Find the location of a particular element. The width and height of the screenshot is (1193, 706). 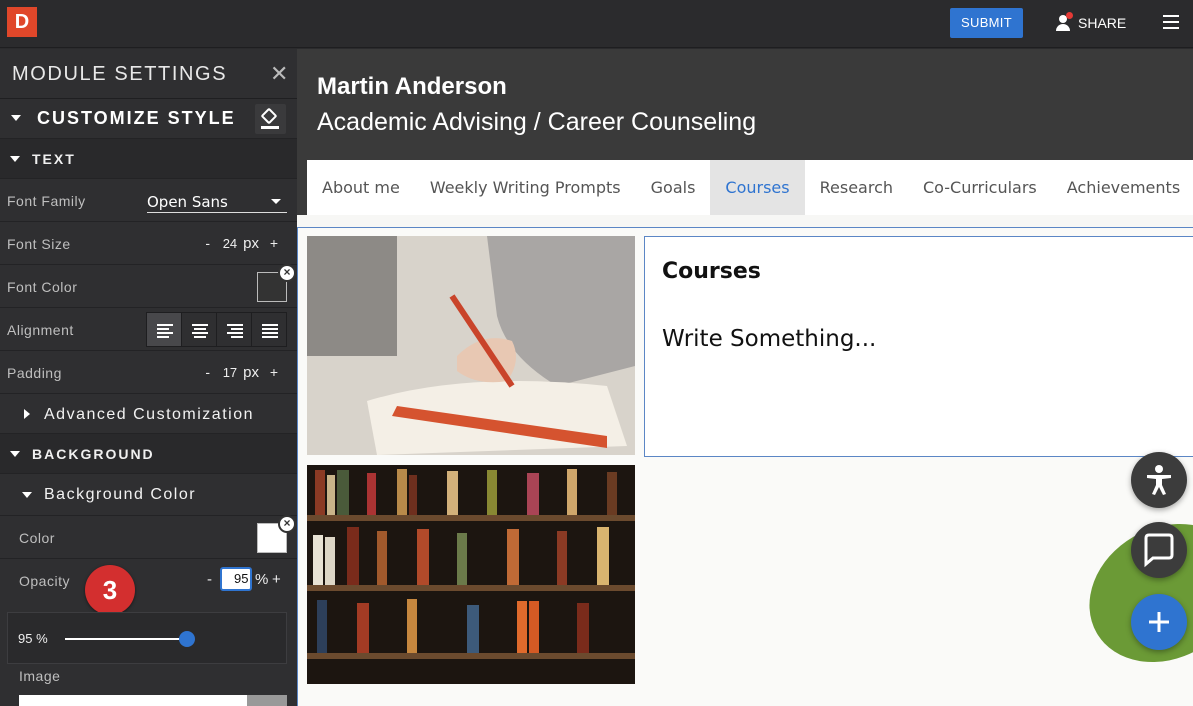

font-size-row: Font Size - 24 px + is located at coordinates (148, 243).